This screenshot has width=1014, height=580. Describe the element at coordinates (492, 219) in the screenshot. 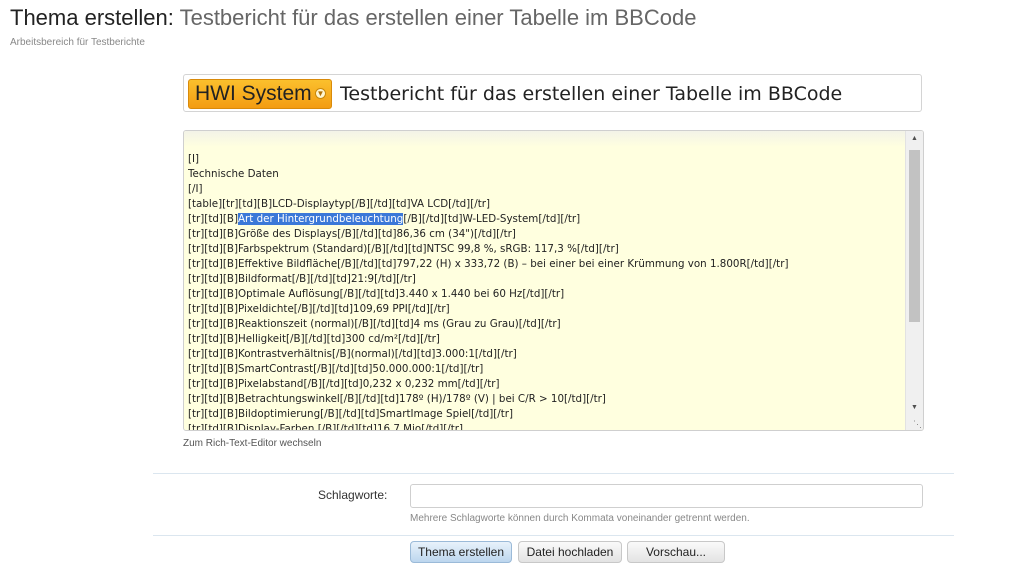

I see `line-after-selection: [/B][/td][td]W-LED-System[/td][/tr]` at that location.